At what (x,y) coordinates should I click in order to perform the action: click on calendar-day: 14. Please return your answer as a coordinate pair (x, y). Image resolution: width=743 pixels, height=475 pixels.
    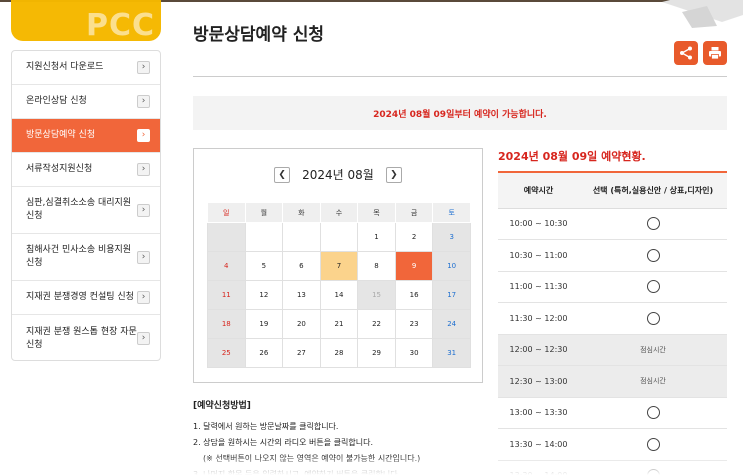
    Looking at the image, I should click on (339, 295).